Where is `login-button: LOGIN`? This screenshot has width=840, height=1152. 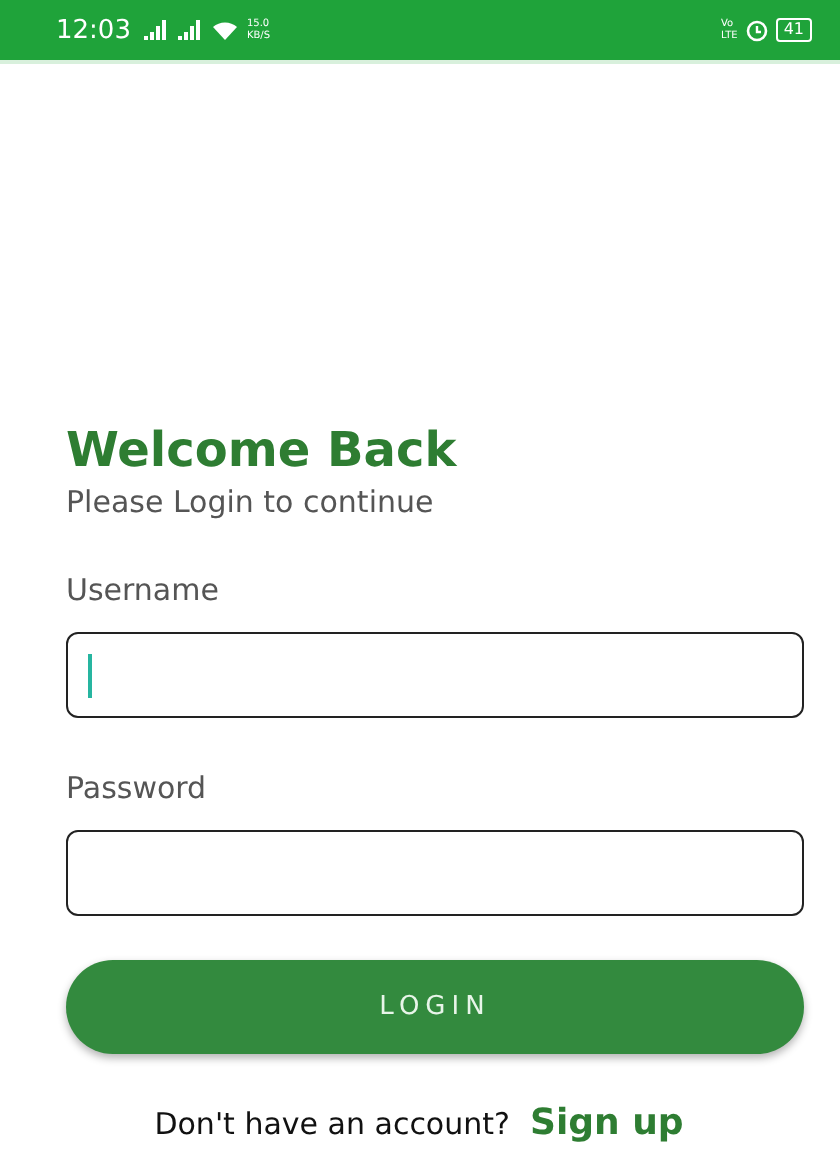 login-button: LOGIN is located at coordinates (435, 1007).